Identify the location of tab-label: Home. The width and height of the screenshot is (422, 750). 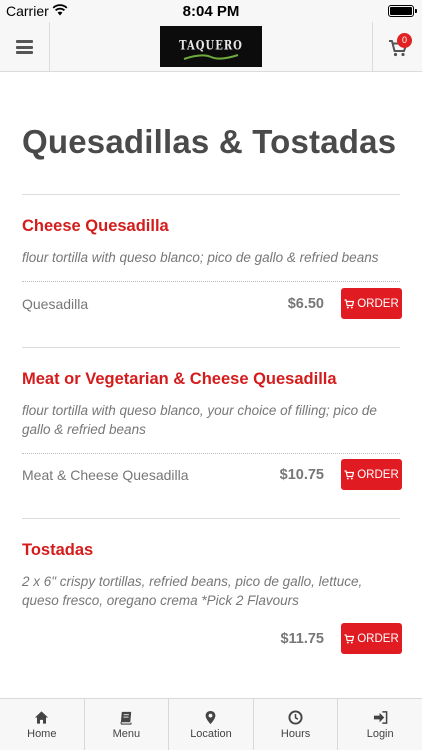
(42, 734).